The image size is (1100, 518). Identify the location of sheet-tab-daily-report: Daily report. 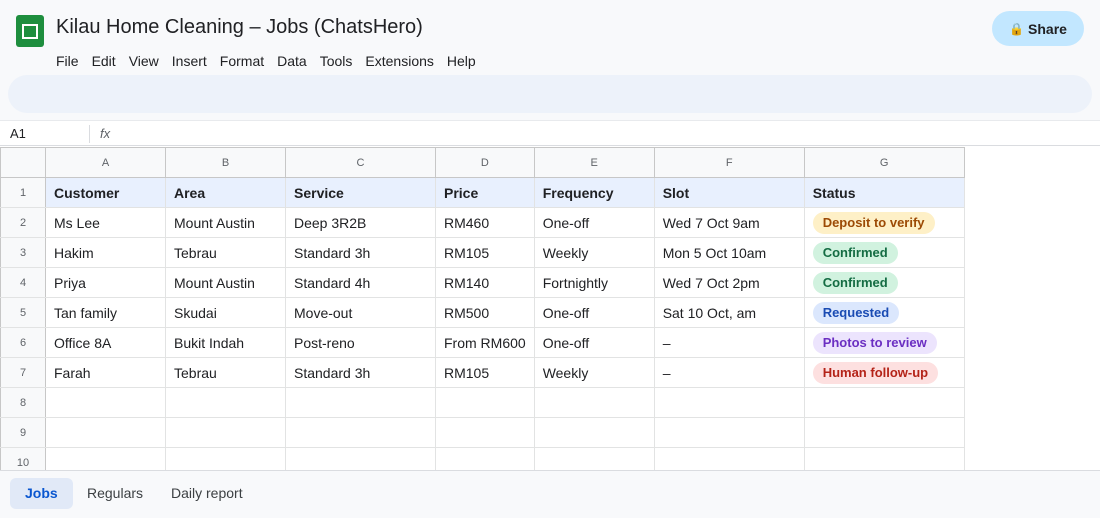
(207, 493).